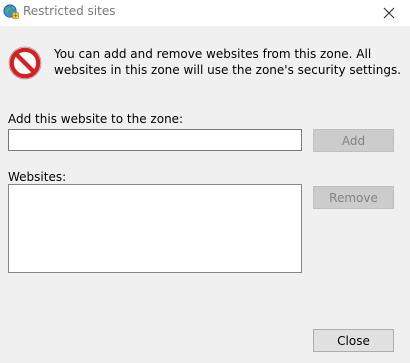 The width and height of the screenshot is (410, 363). Describe the element at coordinates (155, 140) in the screenshot. I see `website-input` at that location.